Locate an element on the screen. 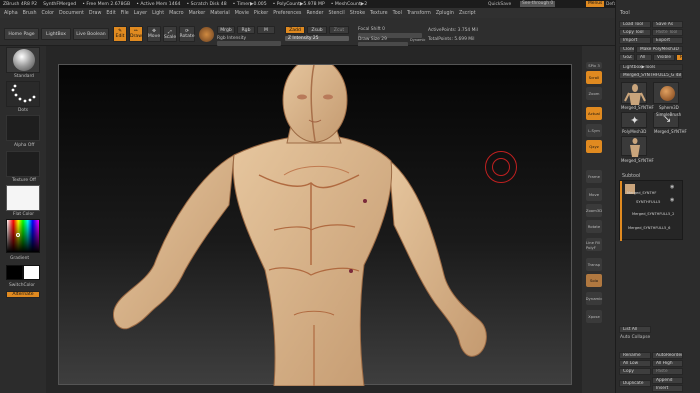  color-picker-cursor is located at coordinates (18, 235).